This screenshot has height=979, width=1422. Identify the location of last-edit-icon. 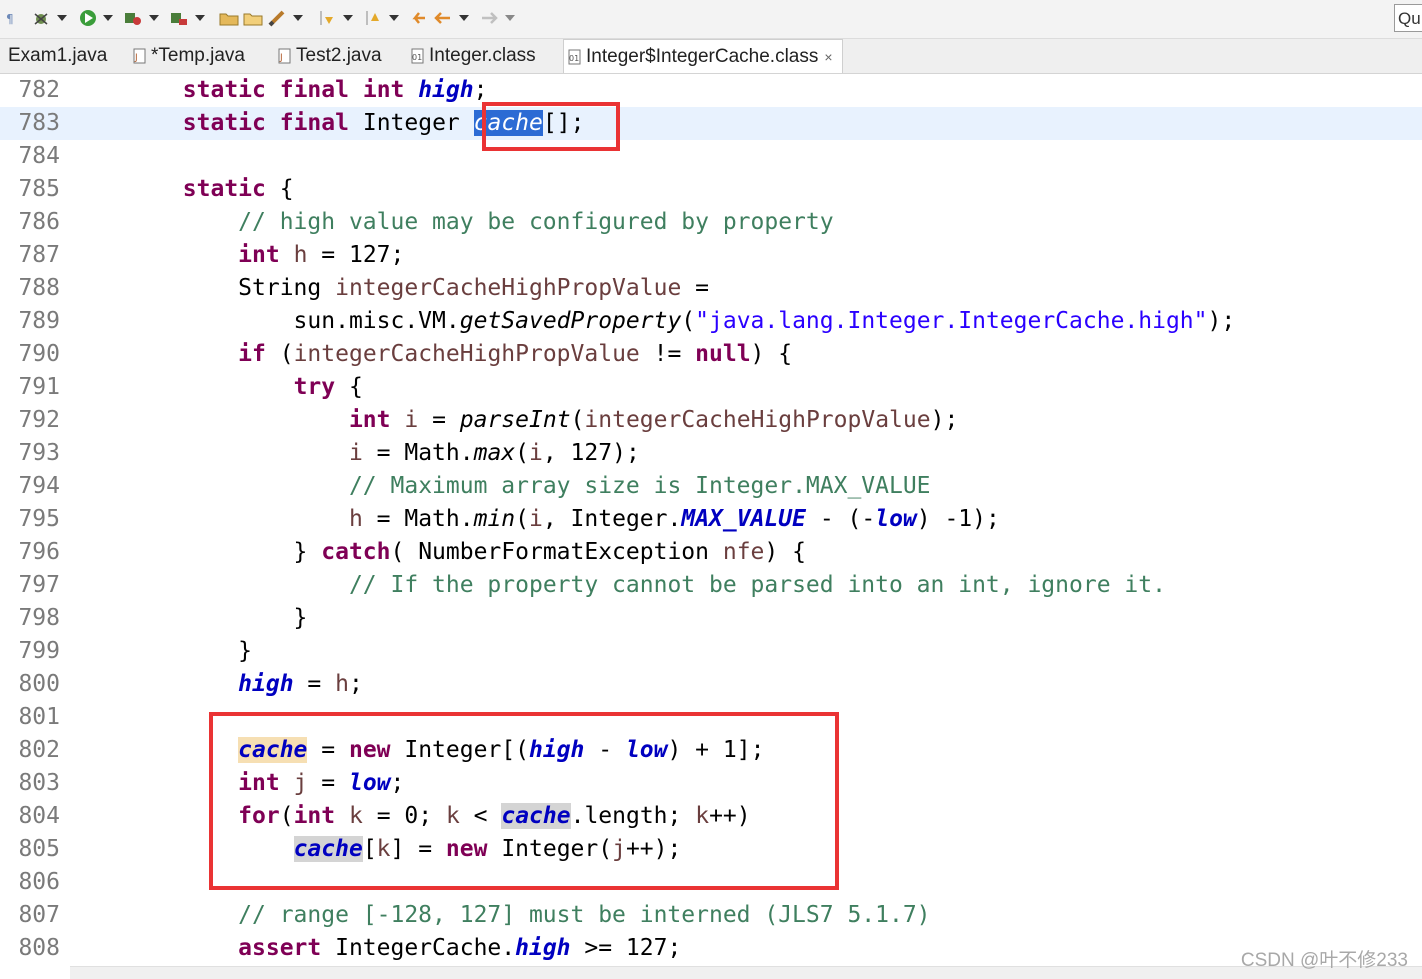
(419, 18).